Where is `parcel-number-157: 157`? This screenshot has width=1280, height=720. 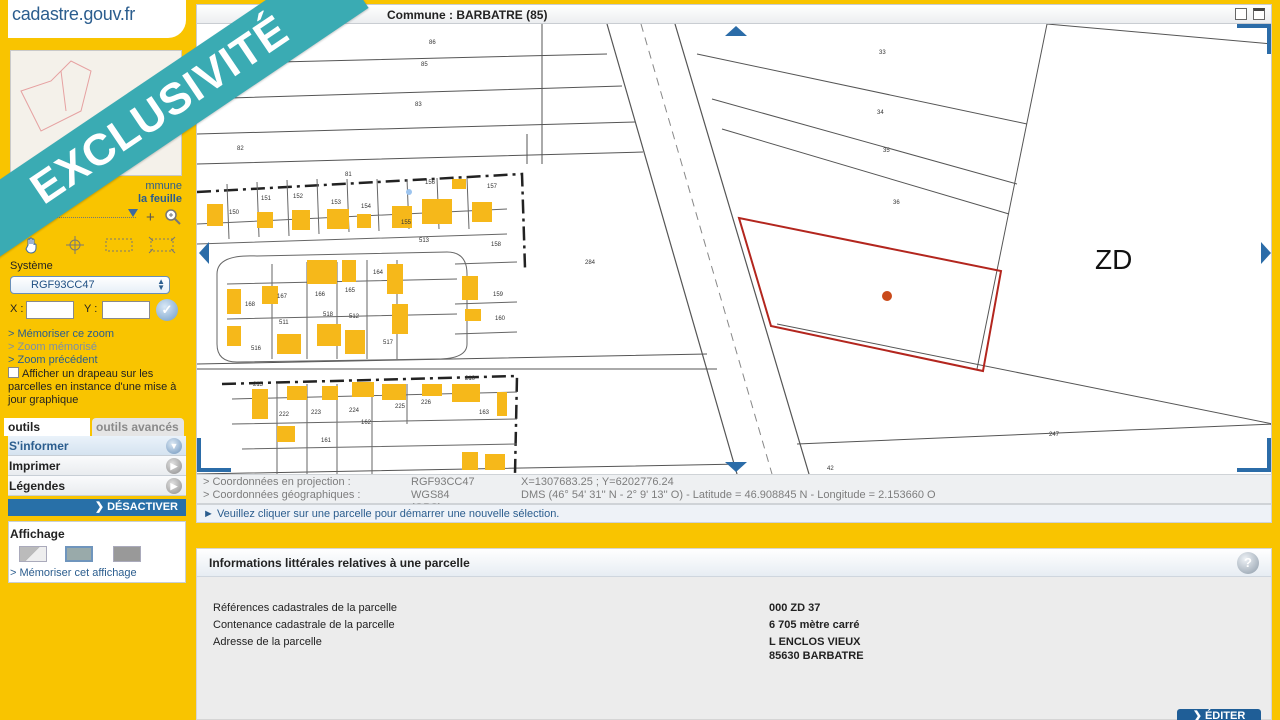
parcel-number-157: 157 is located at coordinates (492, 187).